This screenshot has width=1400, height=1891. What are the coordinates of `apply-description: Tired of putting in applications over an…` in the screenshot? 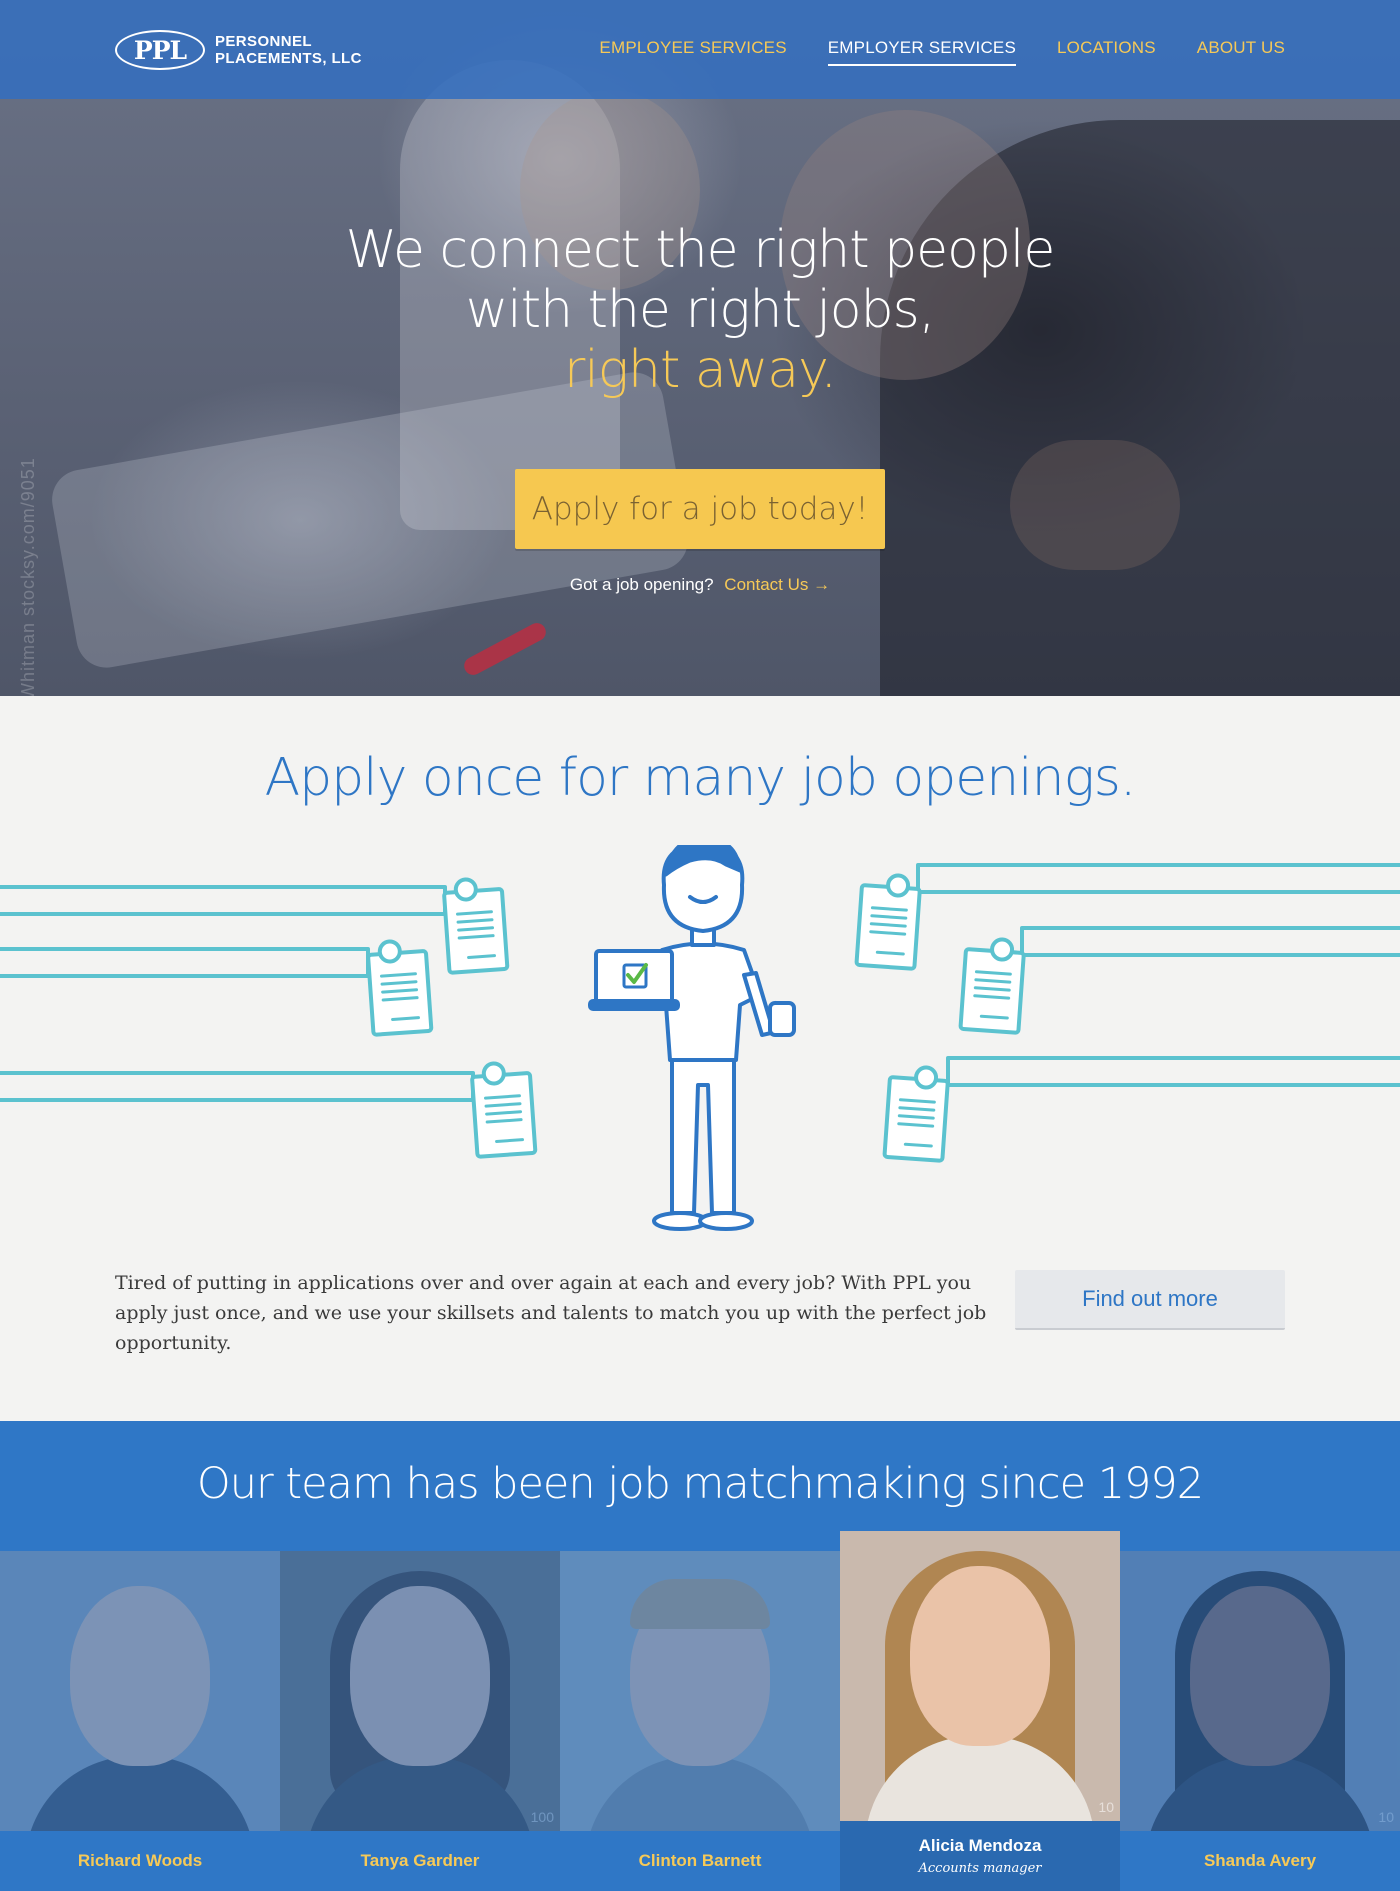 It's located at (551, 1313).